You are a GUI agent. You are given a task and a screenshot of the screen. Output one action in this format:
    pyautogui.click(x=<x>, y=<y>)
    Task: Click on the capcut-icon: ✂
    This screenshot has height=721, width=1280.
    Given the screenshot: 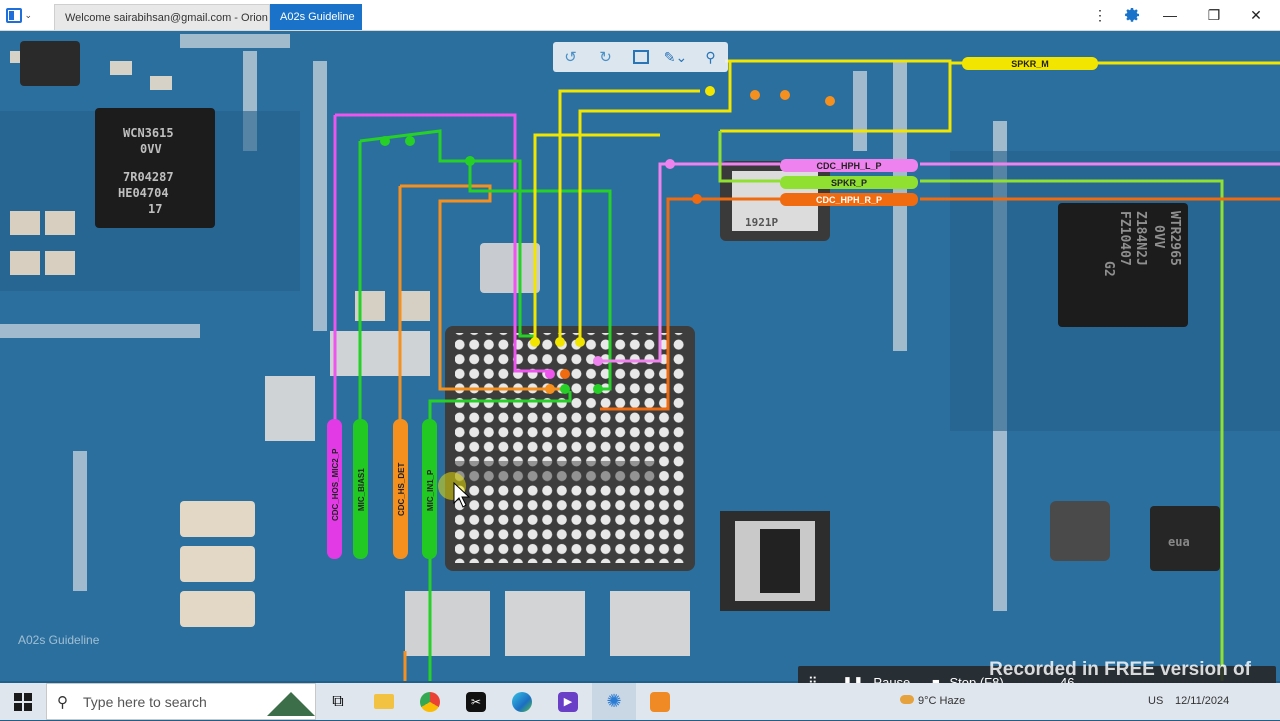 What is the action you would take?
    pyautogui.click(x=476, y=701)
    